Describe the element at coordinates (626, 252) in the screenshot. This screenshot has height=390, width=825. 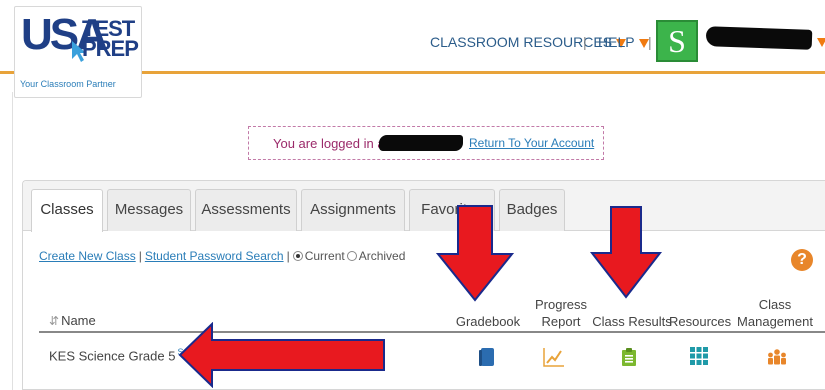
I see `red-arrow-class-results` at that location.